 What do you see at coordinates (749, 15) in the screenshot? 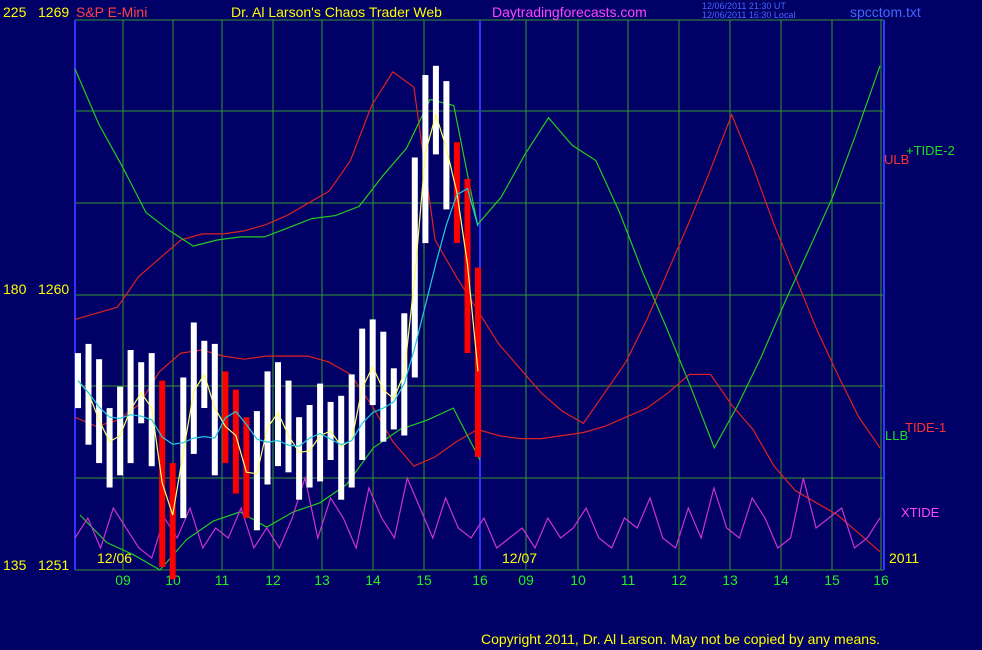
I see `timestamp-local: 12/06/2011 16:30 Local` at bounding box center [749, 15].